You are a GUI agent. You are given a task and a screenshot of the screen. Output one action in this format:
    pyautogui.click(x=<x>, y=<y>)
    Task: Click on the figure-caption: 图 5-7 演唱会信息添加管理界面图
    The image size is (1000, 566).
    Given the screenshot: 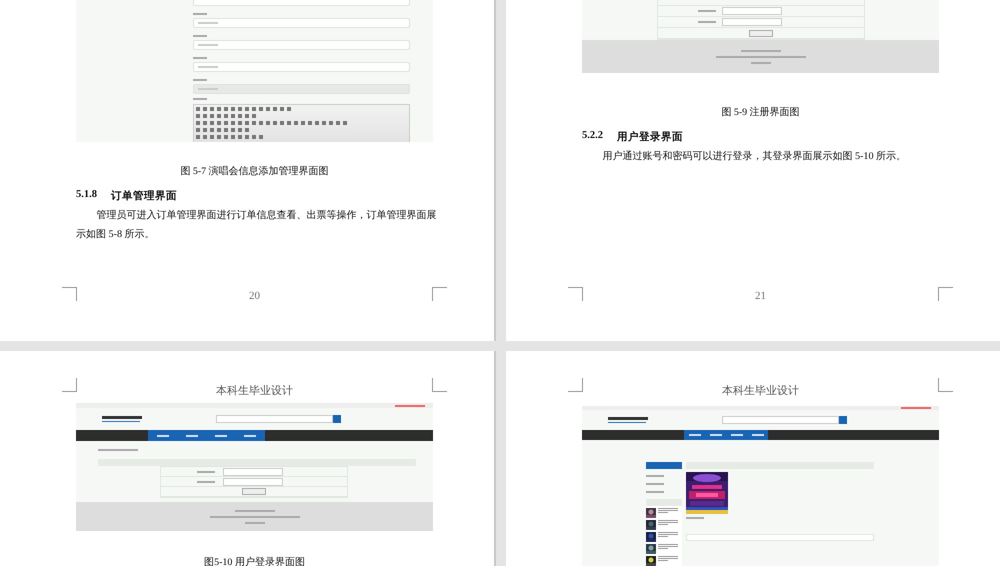 What is the action you would take?
    pyautogui.click(x=254, y=171)
    